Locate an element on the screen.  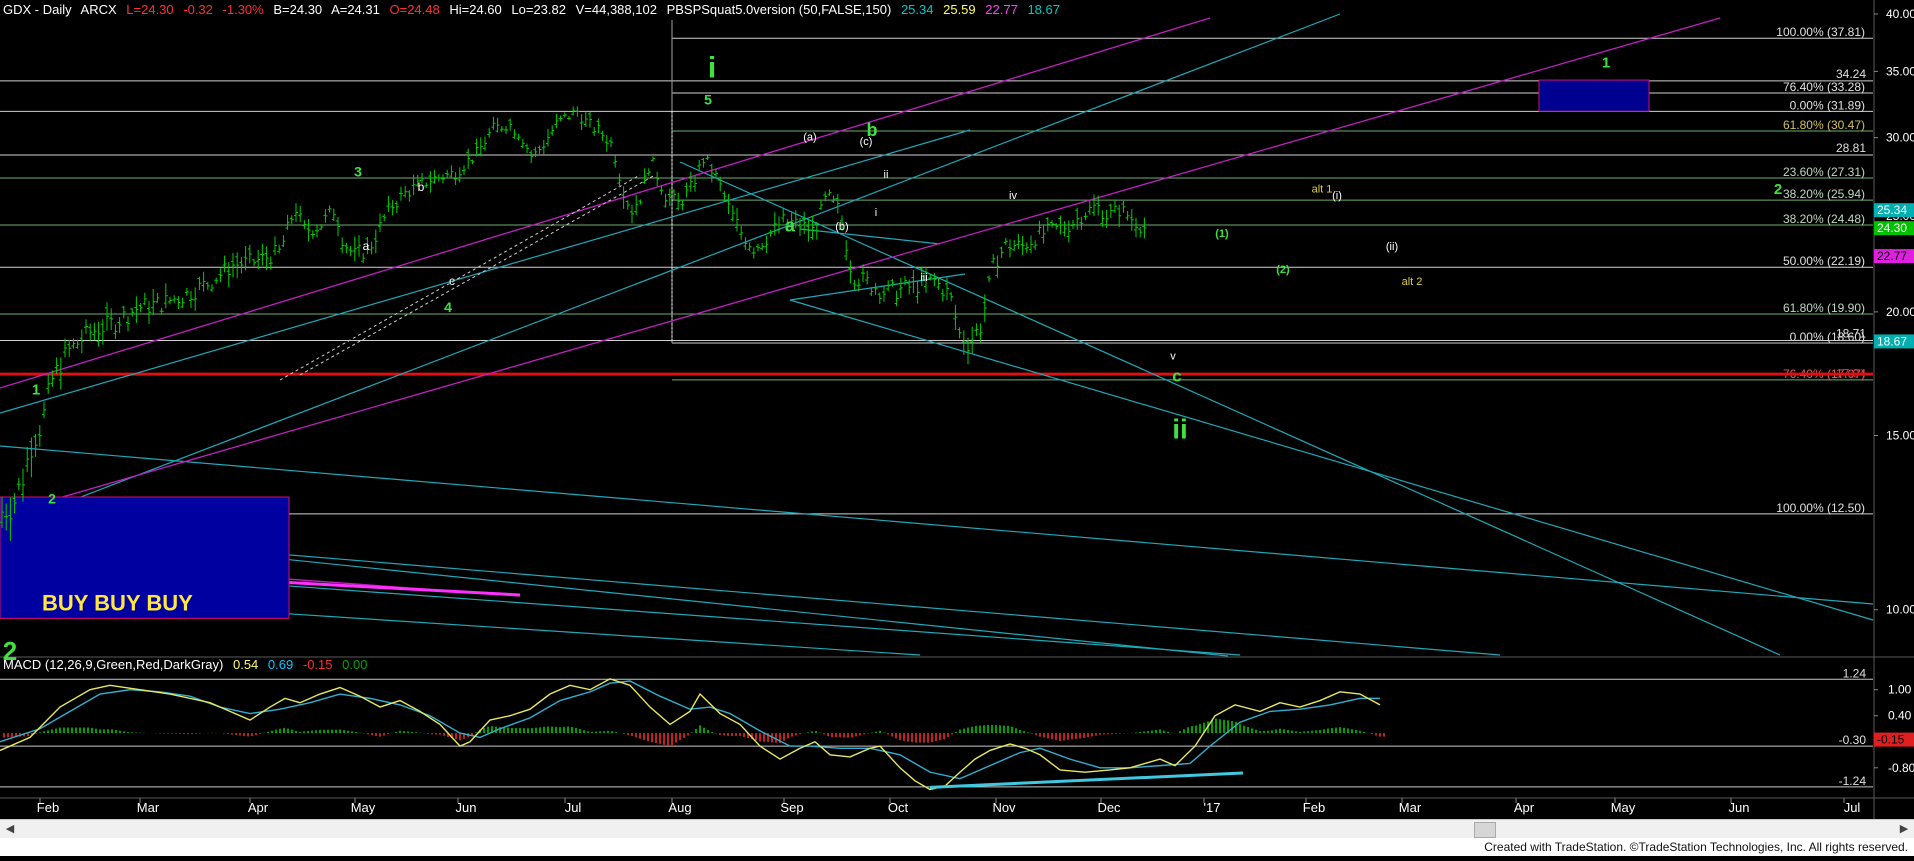
change-percent: -1.30% is located at coordinates (243, 9).